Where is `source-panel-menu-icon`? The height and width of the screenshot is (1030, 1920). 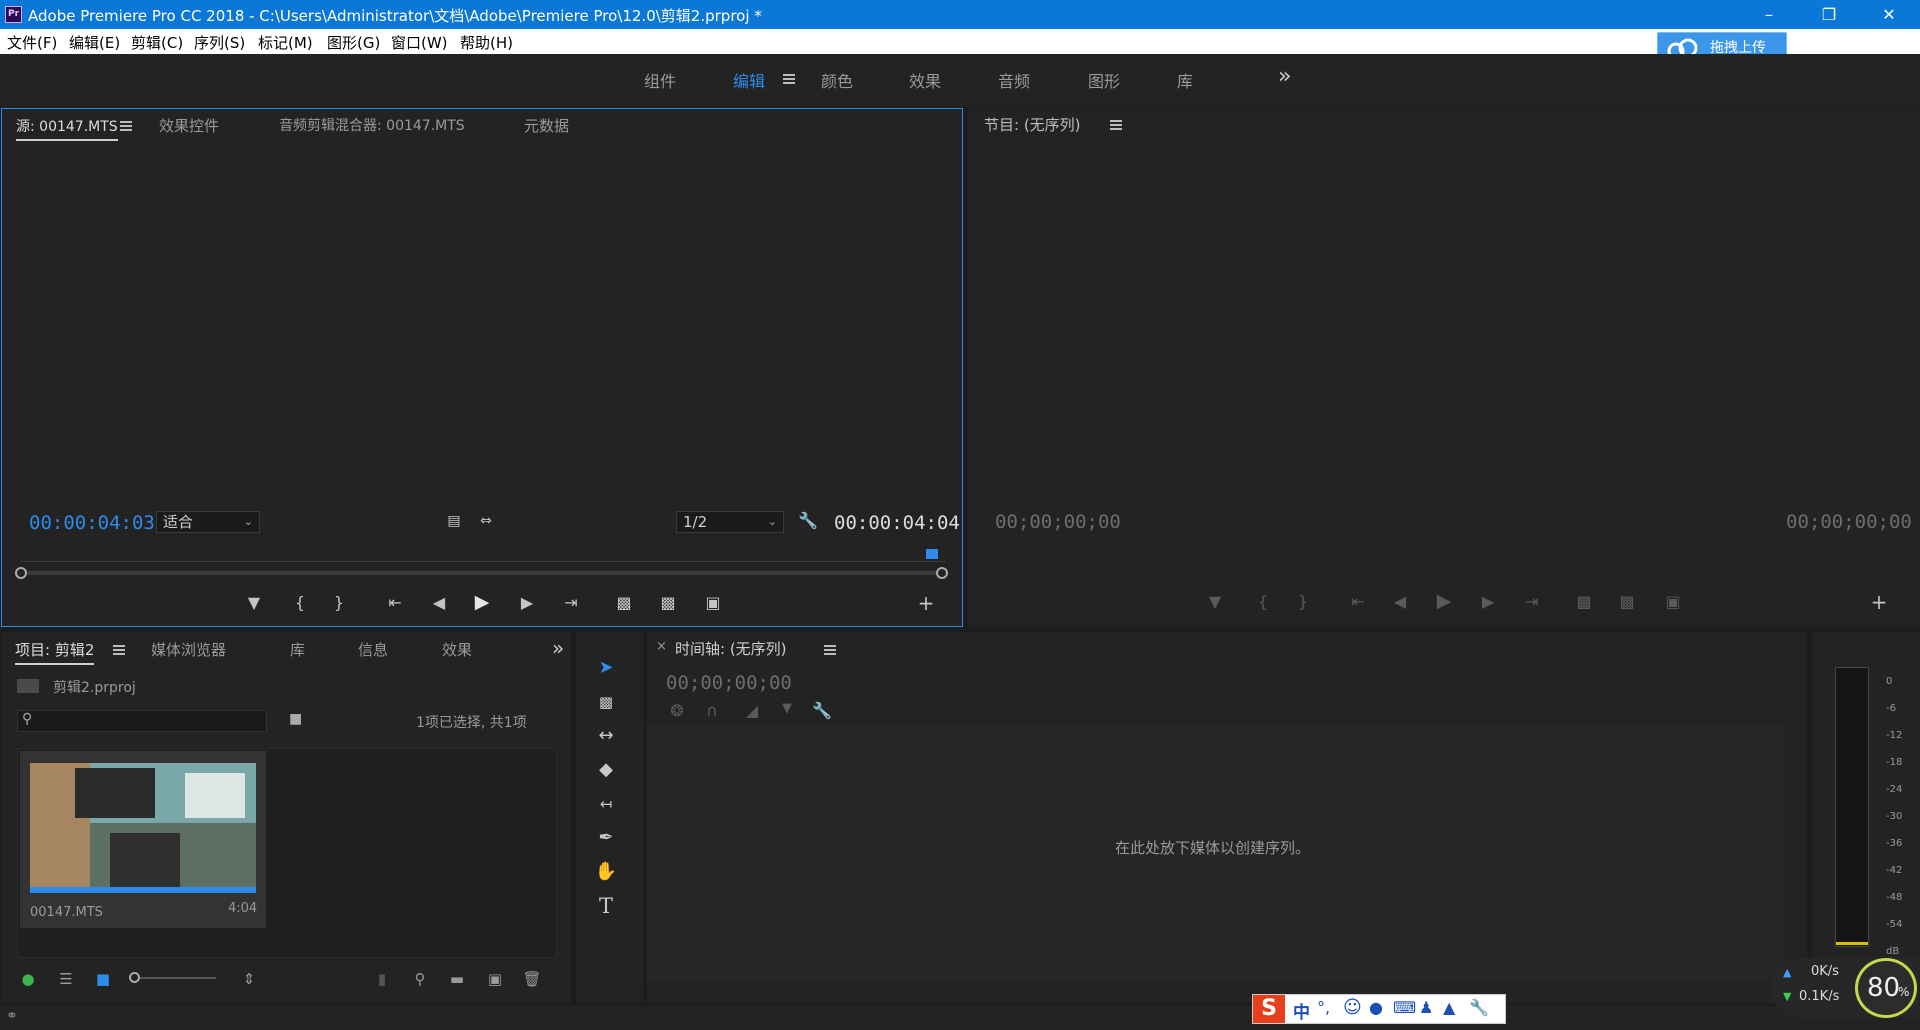
source-panel-menu-icon is located at coordinates (126, 126).